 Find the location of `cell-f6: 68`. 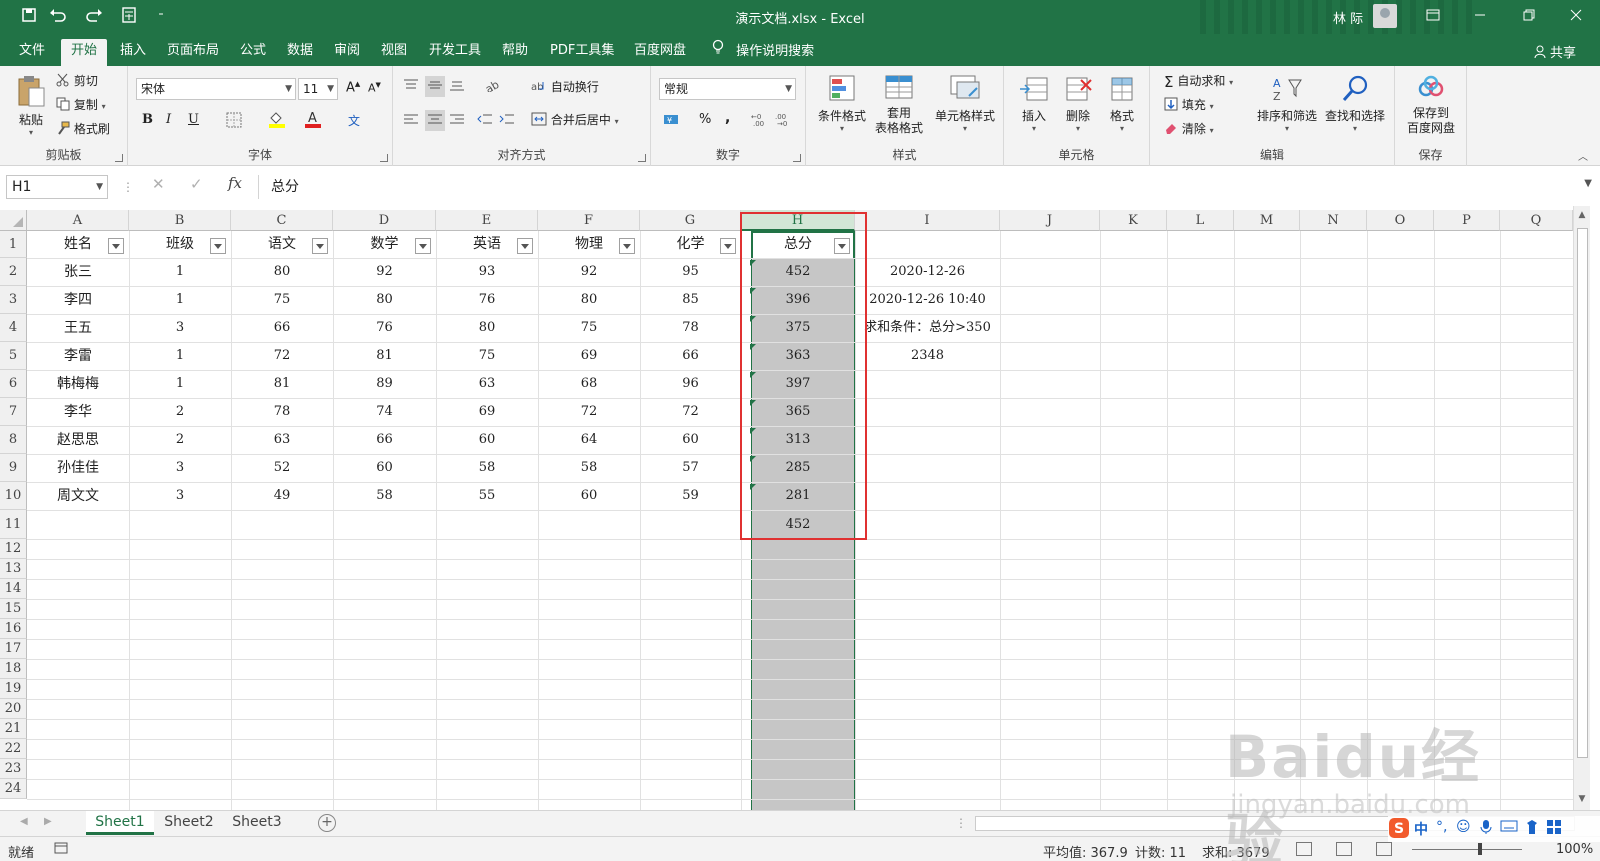

cell-f6: 68 is located at coordinates (589, 384).